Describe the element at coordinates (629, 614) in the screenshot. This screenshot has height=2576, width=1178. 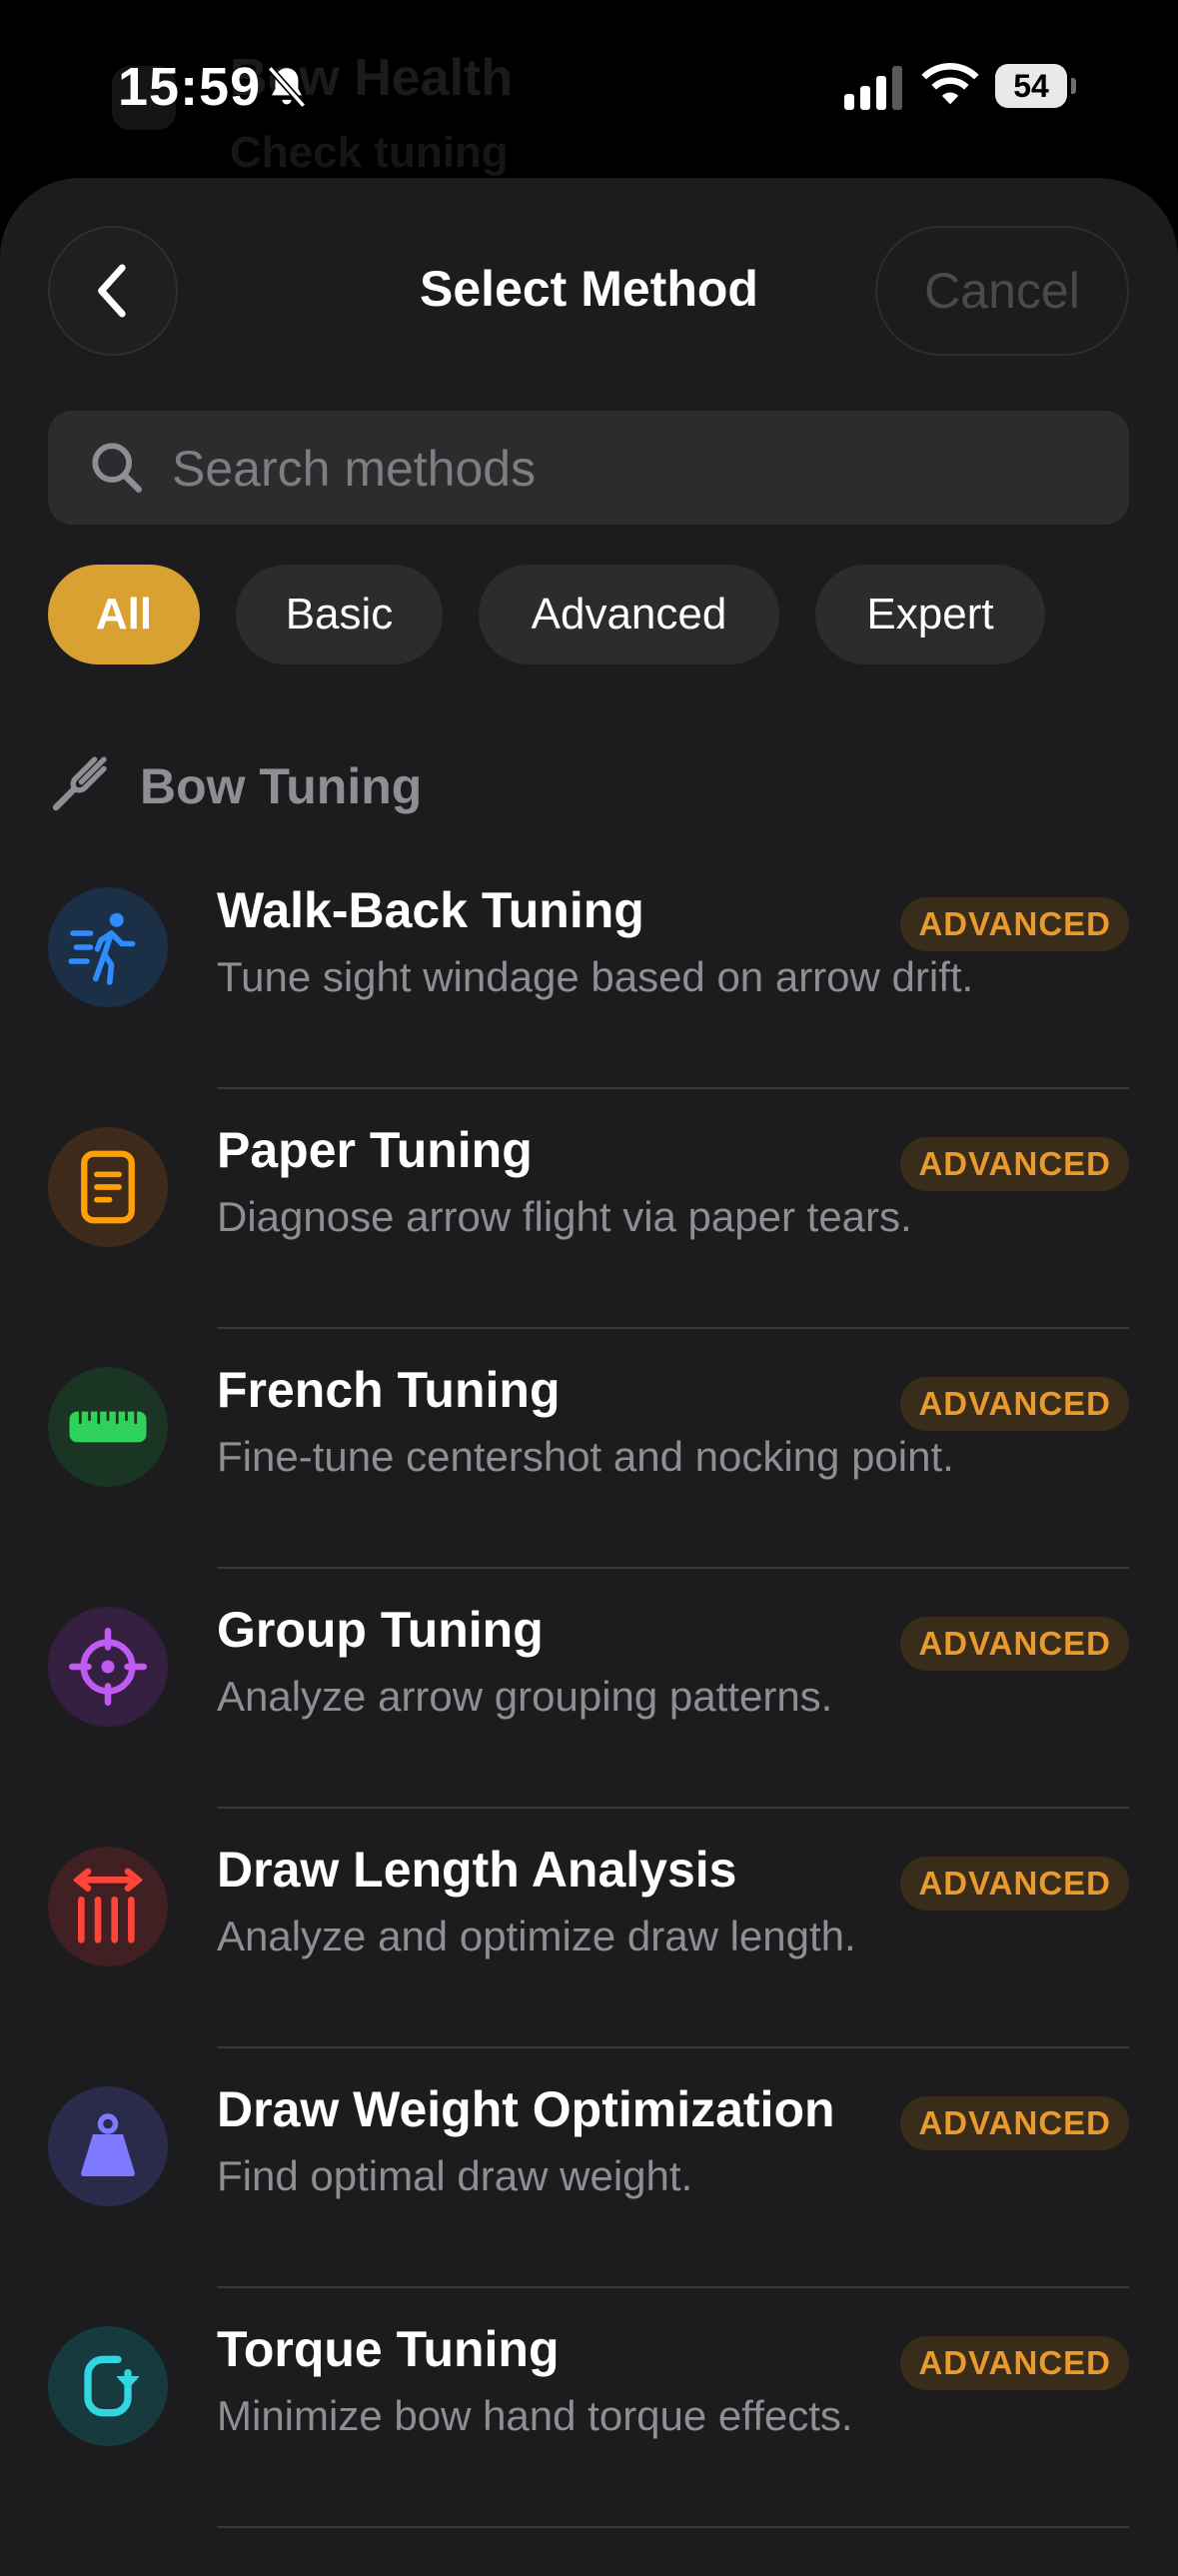
I see `filter-chip-advanced: Advanced` at that location.